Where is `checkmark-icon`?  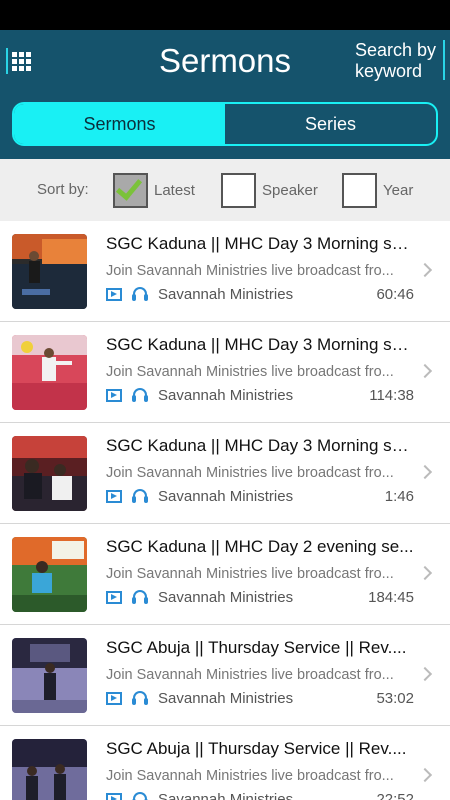 checkmark-icon is located at coordinates (129, 186).